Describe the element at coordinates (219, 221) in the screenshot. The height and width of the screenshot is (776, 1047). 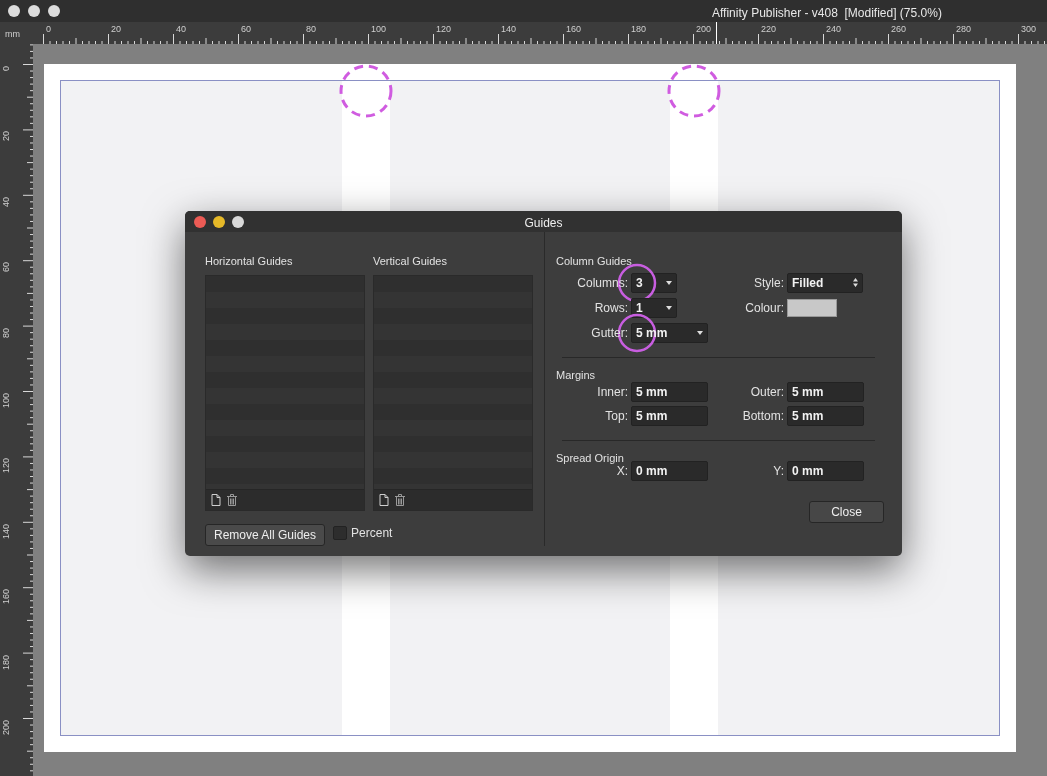
I see `minimize-dialog-icon` at that location.